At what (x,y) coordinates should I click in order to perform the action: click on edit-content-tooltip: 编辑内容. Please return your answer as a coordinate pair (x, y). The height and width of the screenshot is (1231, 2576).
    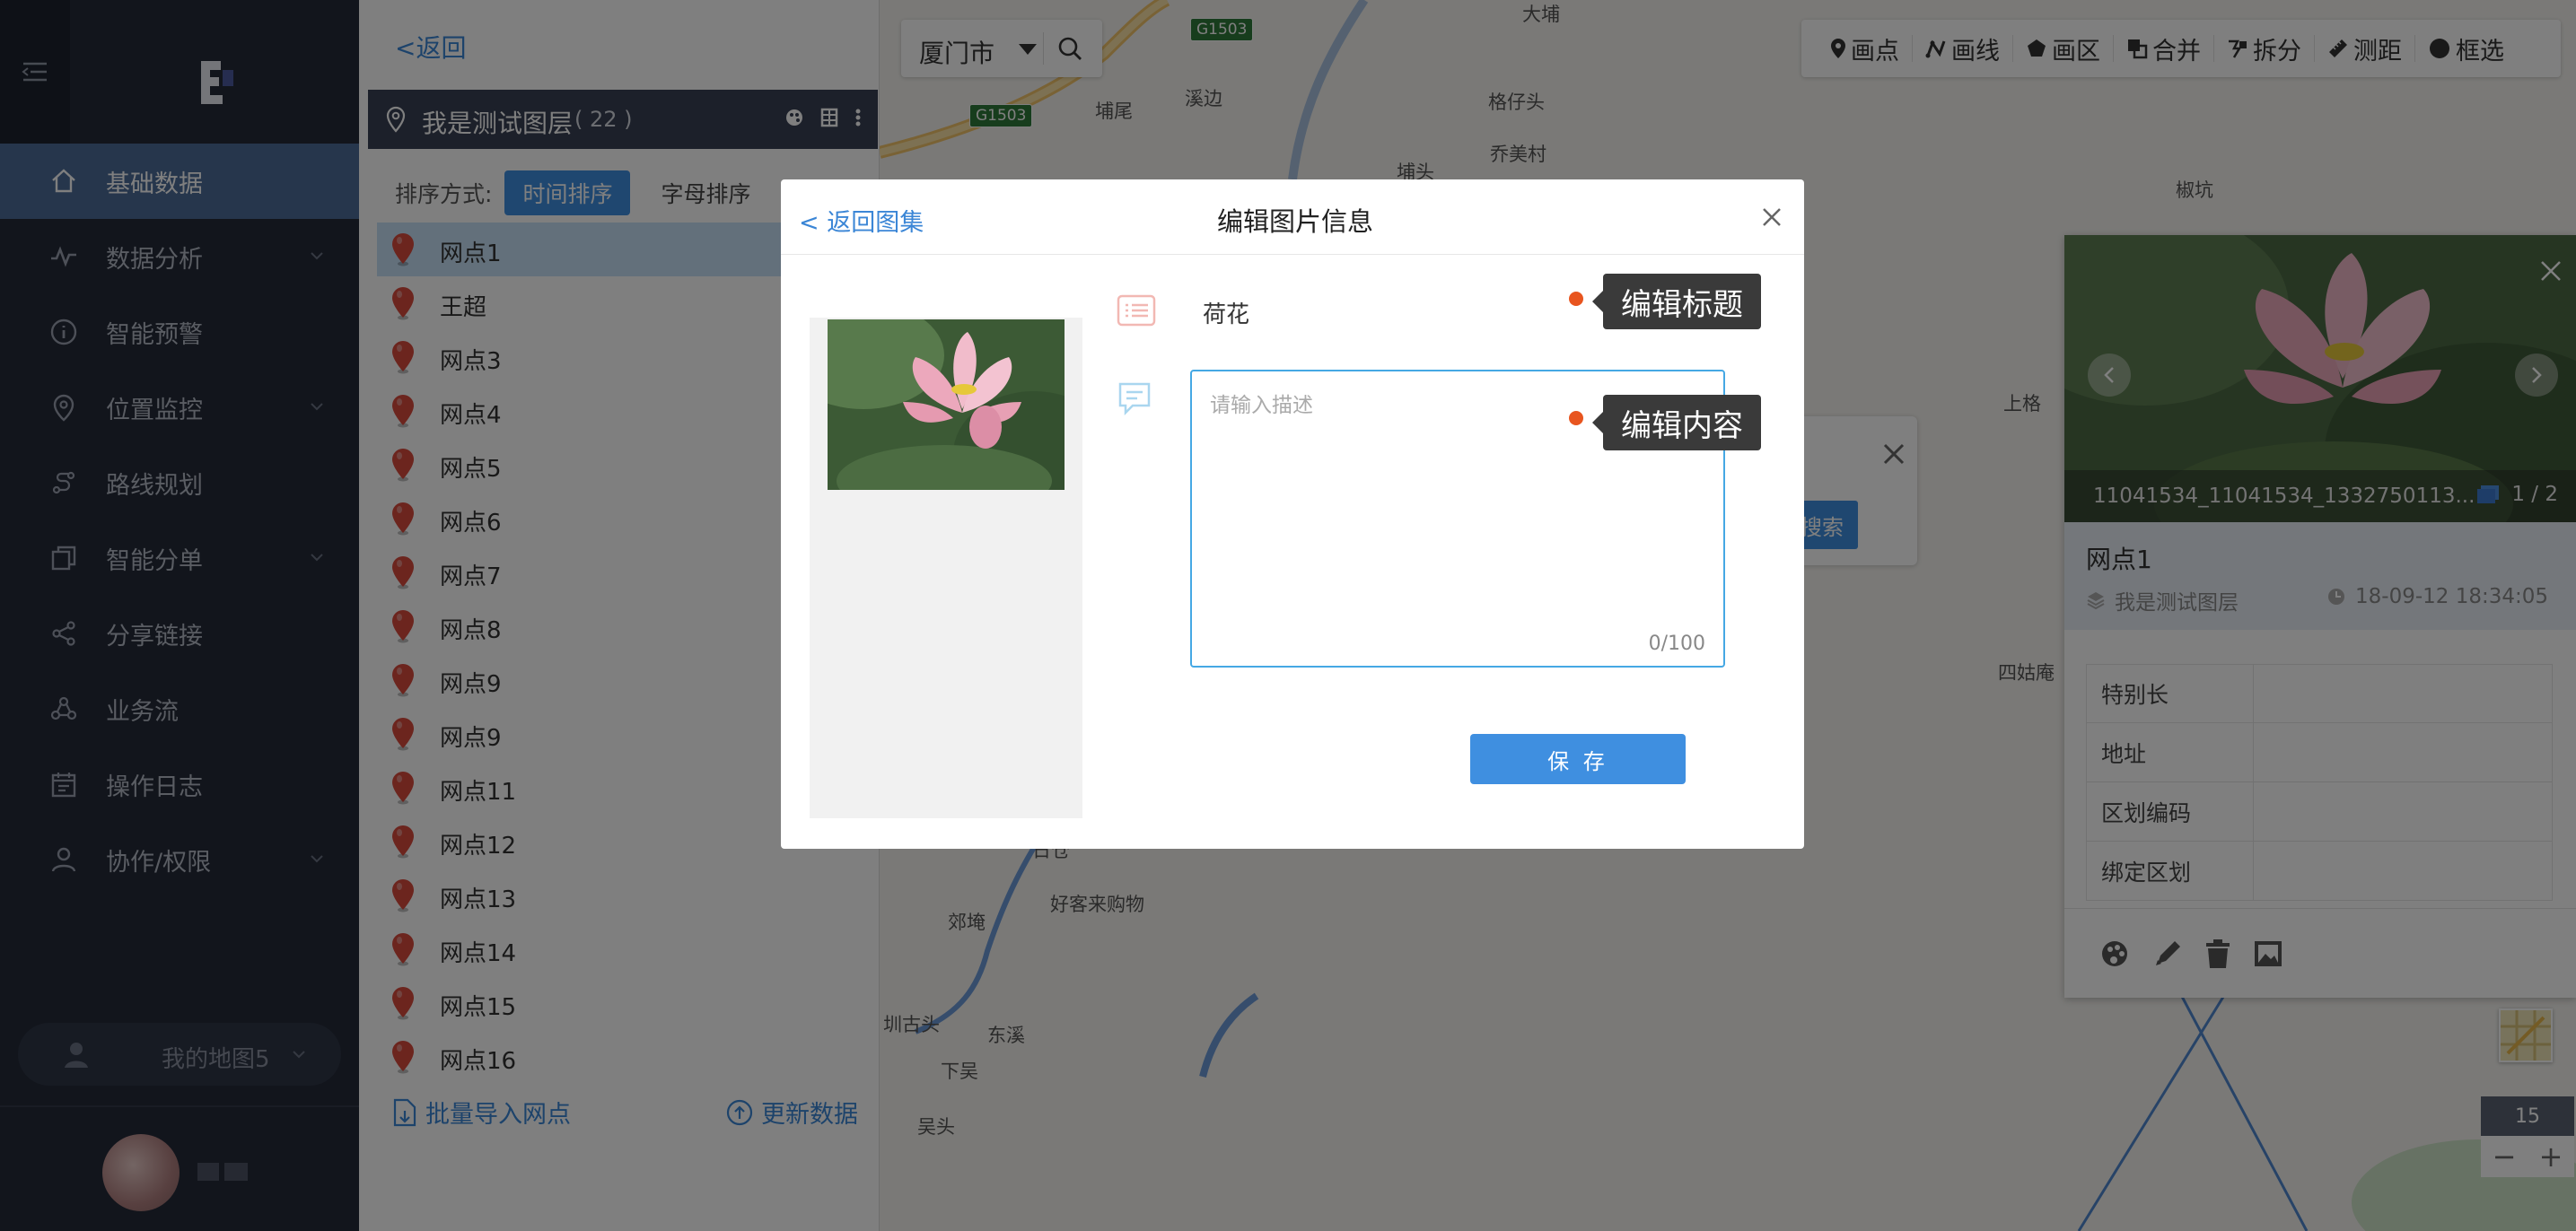
    Looking at the image, I should click on (1676, 422).